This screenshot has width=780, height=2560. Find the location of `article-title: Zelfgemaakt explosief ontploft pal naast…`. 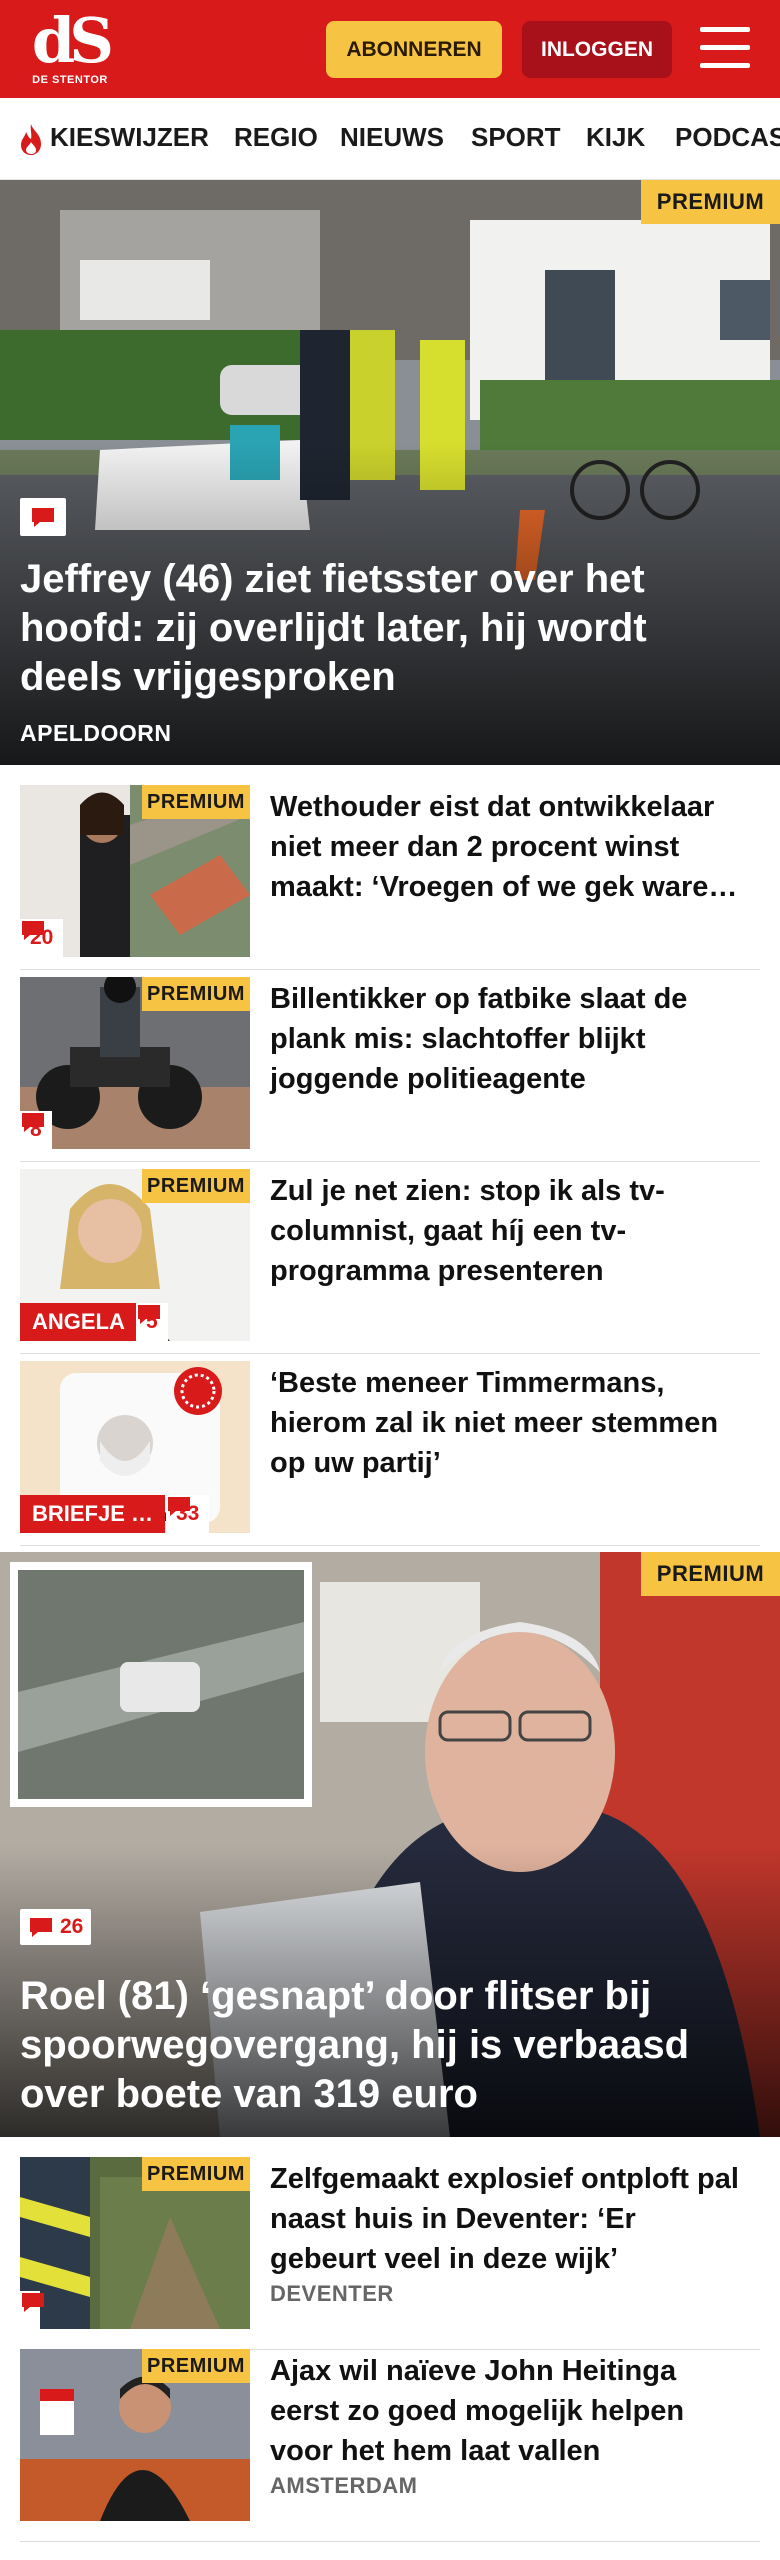

article-title: Zelfgemaakt explosief ontploft pal naast… is located at coordinates (510, 2219).